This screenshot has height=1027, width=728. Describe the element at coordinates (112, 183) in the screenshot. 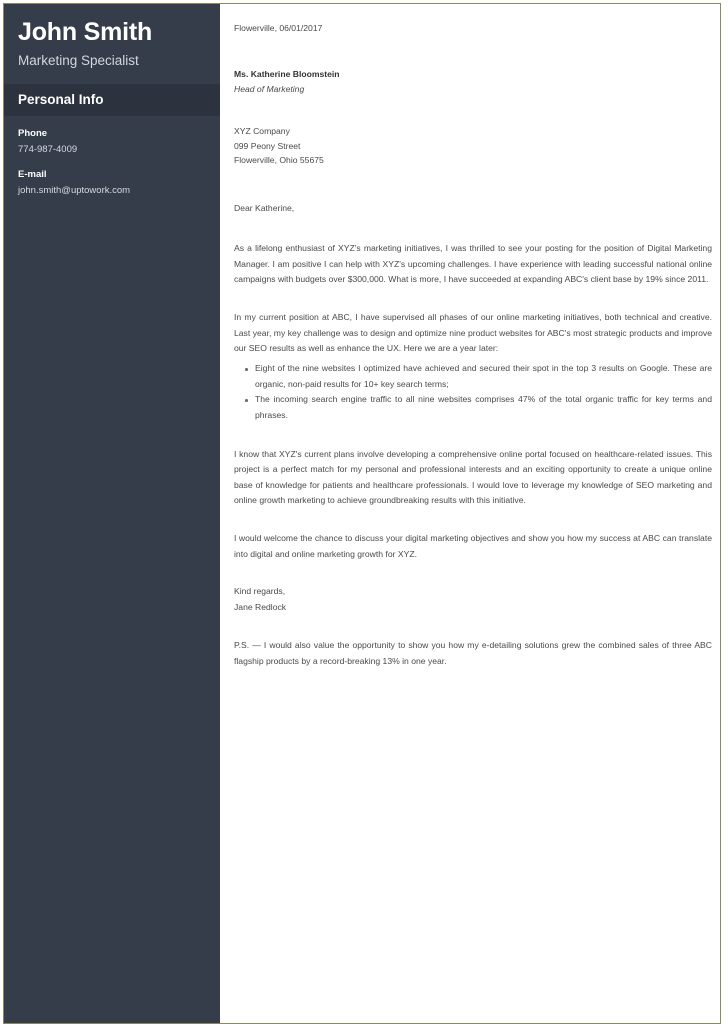

I see `contact-item-email: E-mail john.smith@uptowork.com` at that location.